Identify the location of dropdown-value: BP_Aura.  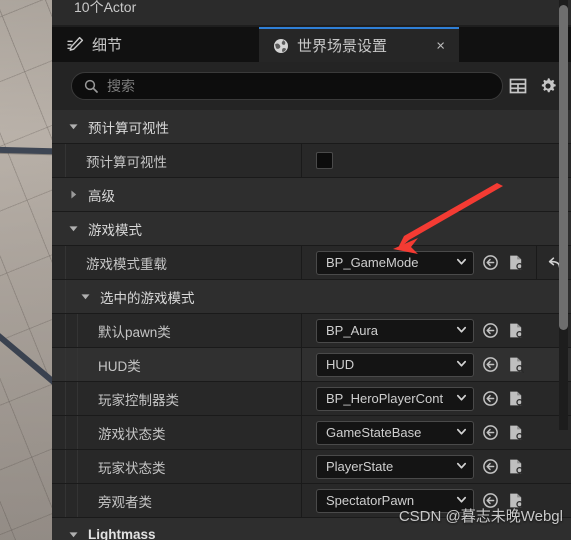
(352, 330).